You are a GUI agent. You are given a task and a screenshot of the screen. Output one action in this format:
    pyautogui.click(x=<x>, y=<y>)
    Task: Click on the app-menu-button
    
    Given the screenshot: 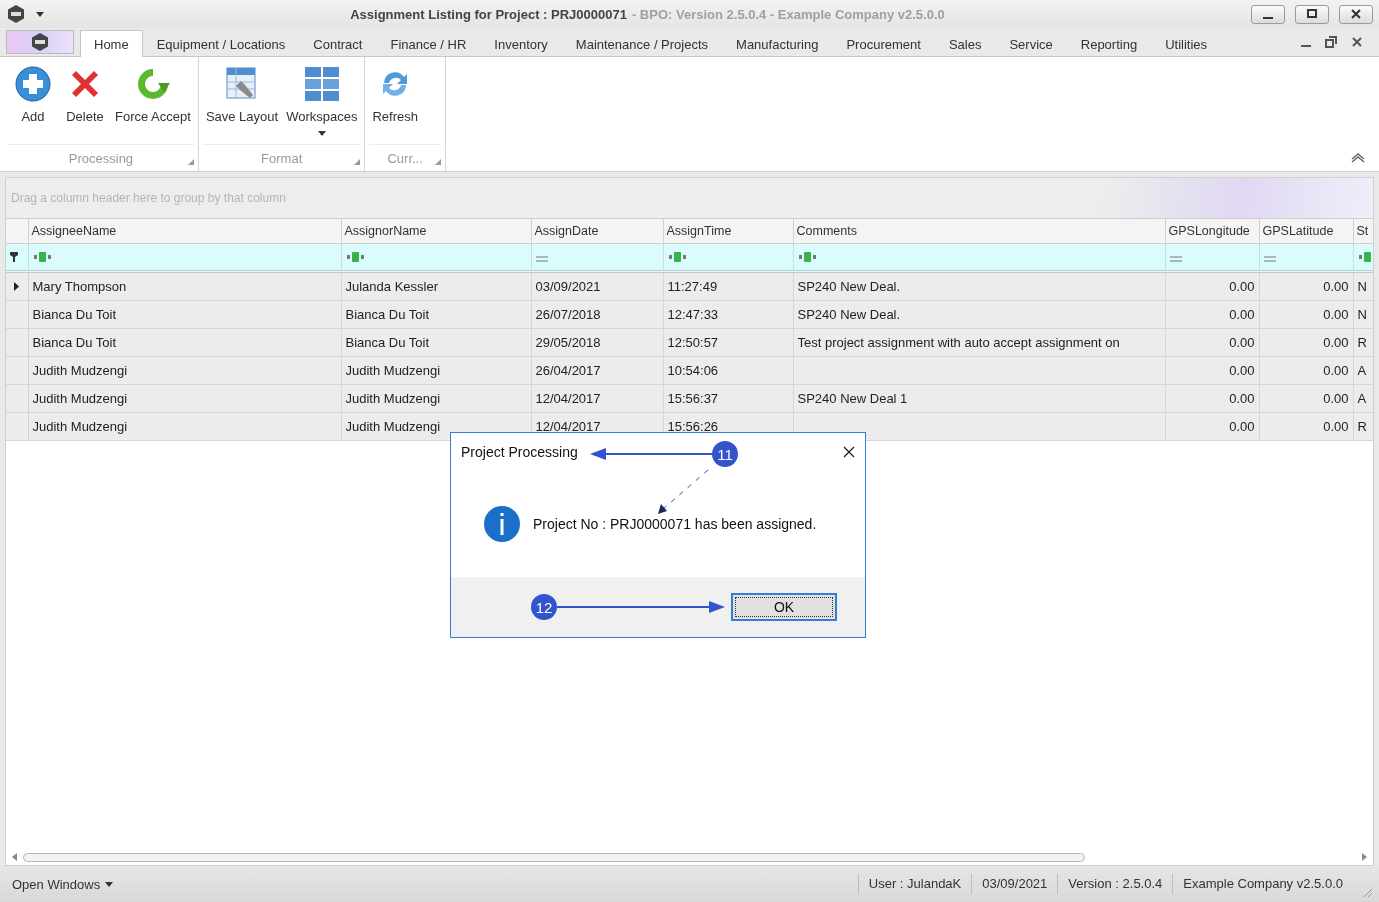 What is the action you would take?
    pyautogui.click(x=40, y=42)
    